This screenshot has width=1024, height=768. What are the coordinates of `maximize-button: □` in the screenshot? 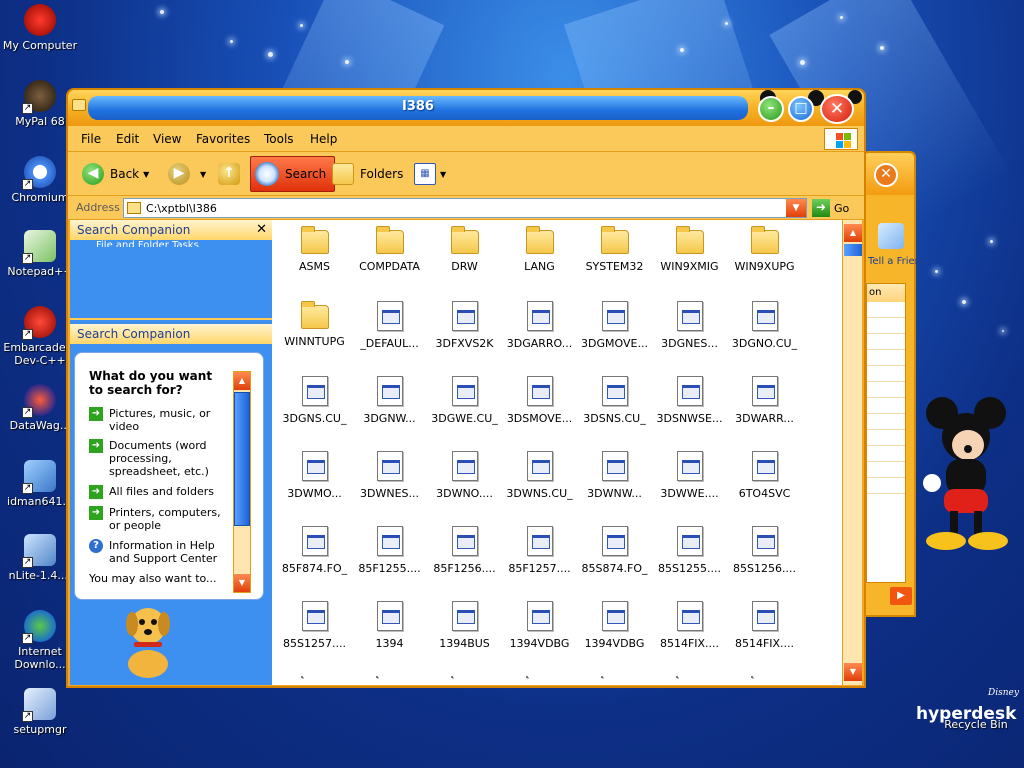 It's located at (801, 109).